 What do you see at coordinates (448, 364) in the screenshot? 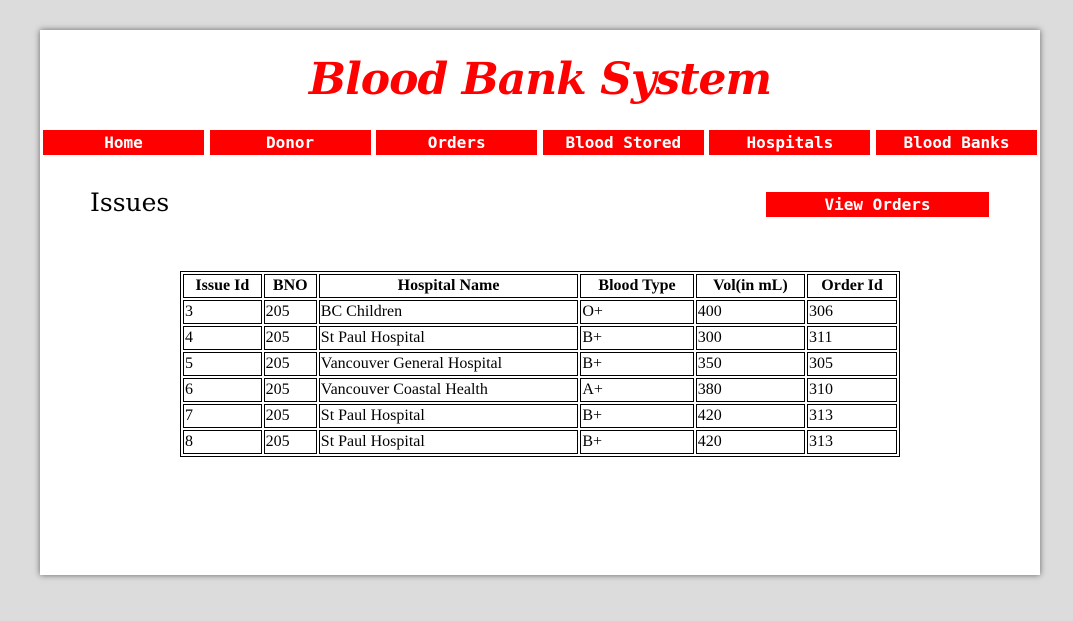
I see `cell-hospital-name: Vancouver General Hospital` at bounding box center [448, 364].